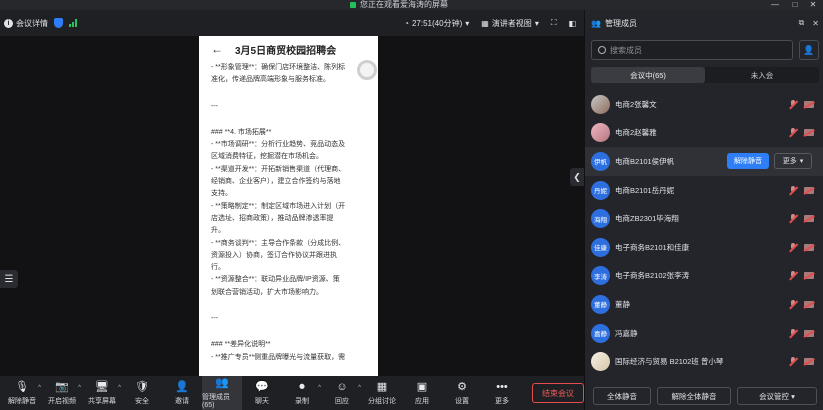 The width and height of the screenshot is (823, 410). I want to click on chevron-down-icon: ▾, so click(801, 162).